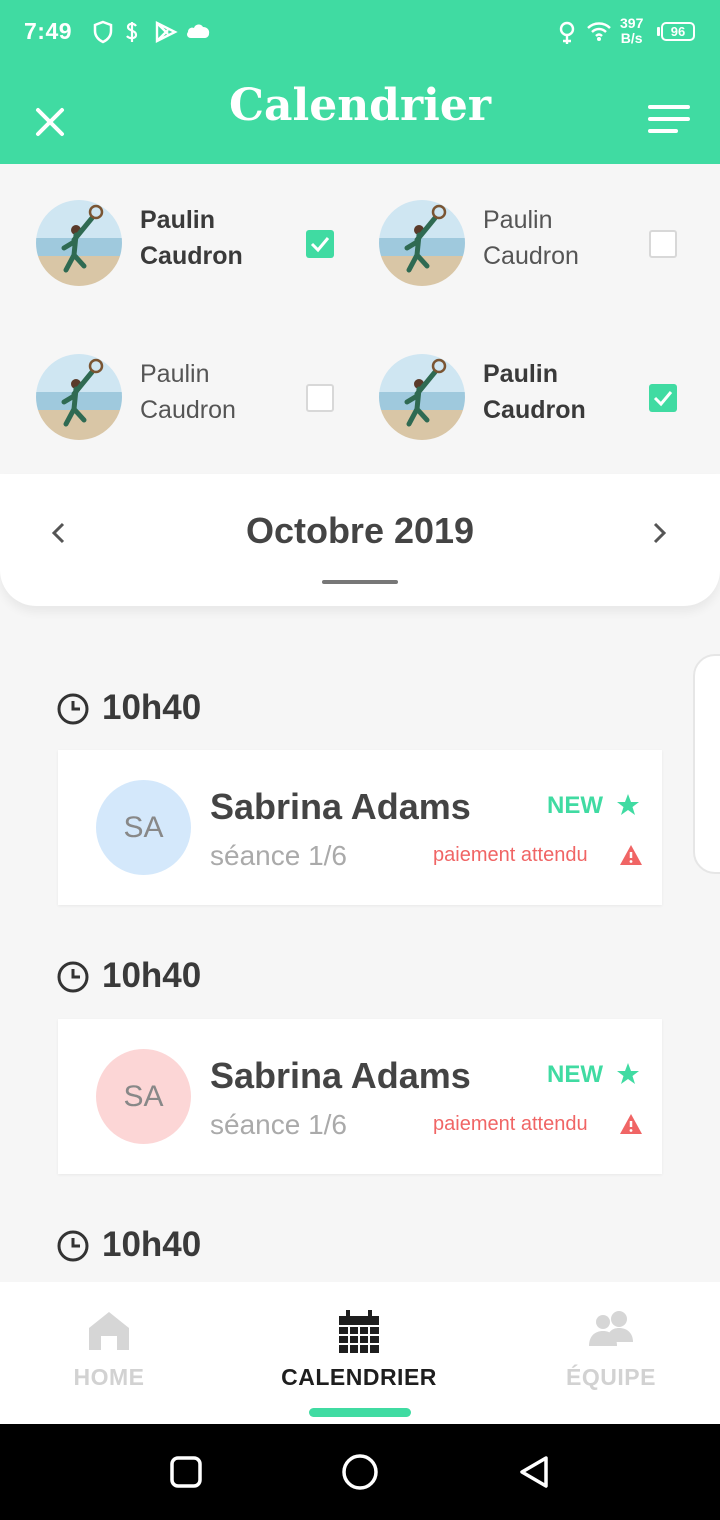  I want to click on status-time: 7:49, so click(48, 31).